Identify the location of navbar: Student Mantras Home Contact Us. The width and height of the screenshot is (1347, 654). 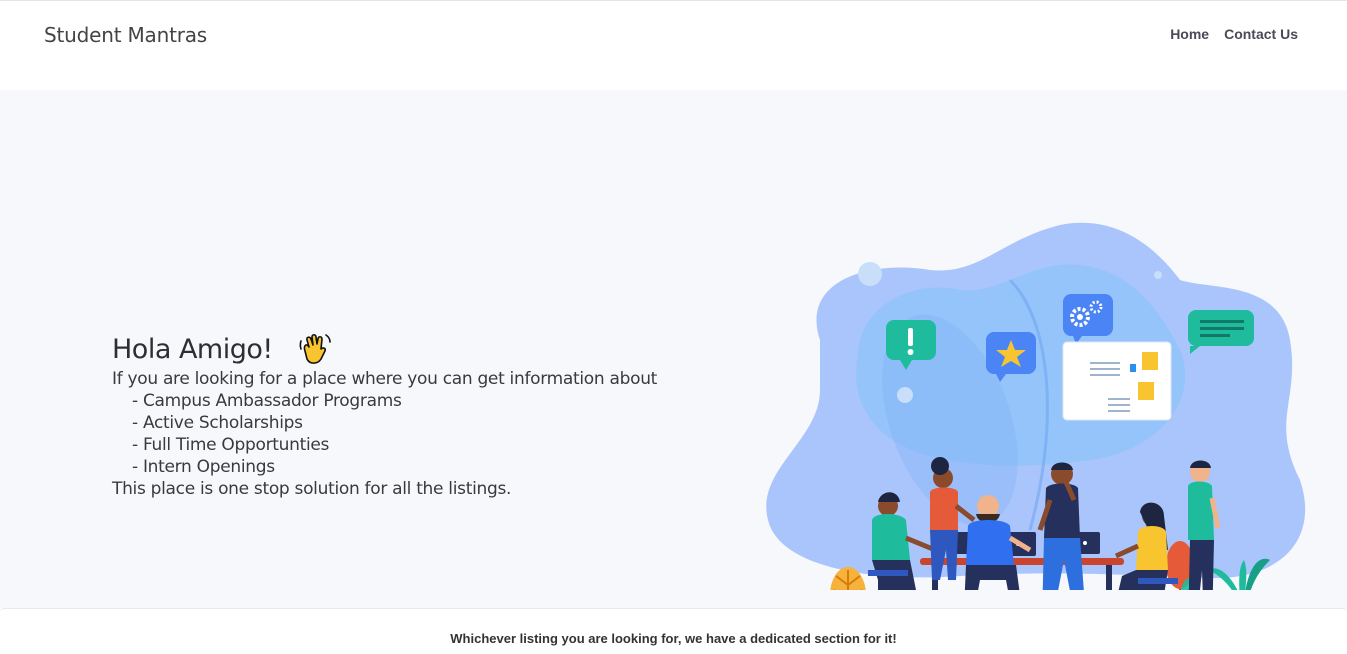
(673, 45).